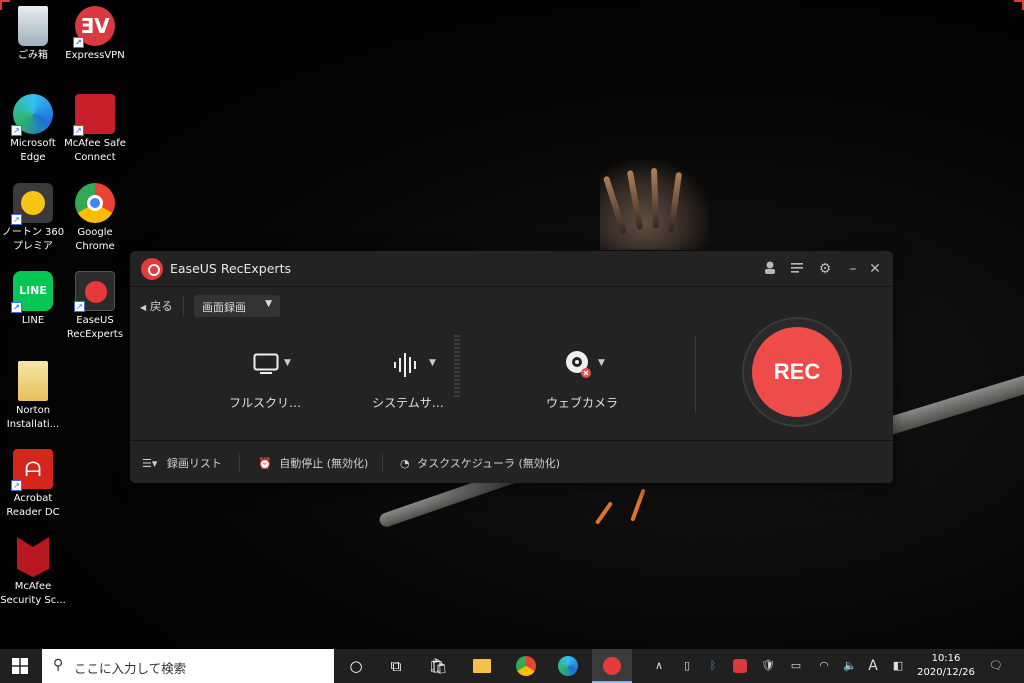 The height and width of the screenshot is (683, 1024). I want to click on easeus-logo, so click(612, 666).